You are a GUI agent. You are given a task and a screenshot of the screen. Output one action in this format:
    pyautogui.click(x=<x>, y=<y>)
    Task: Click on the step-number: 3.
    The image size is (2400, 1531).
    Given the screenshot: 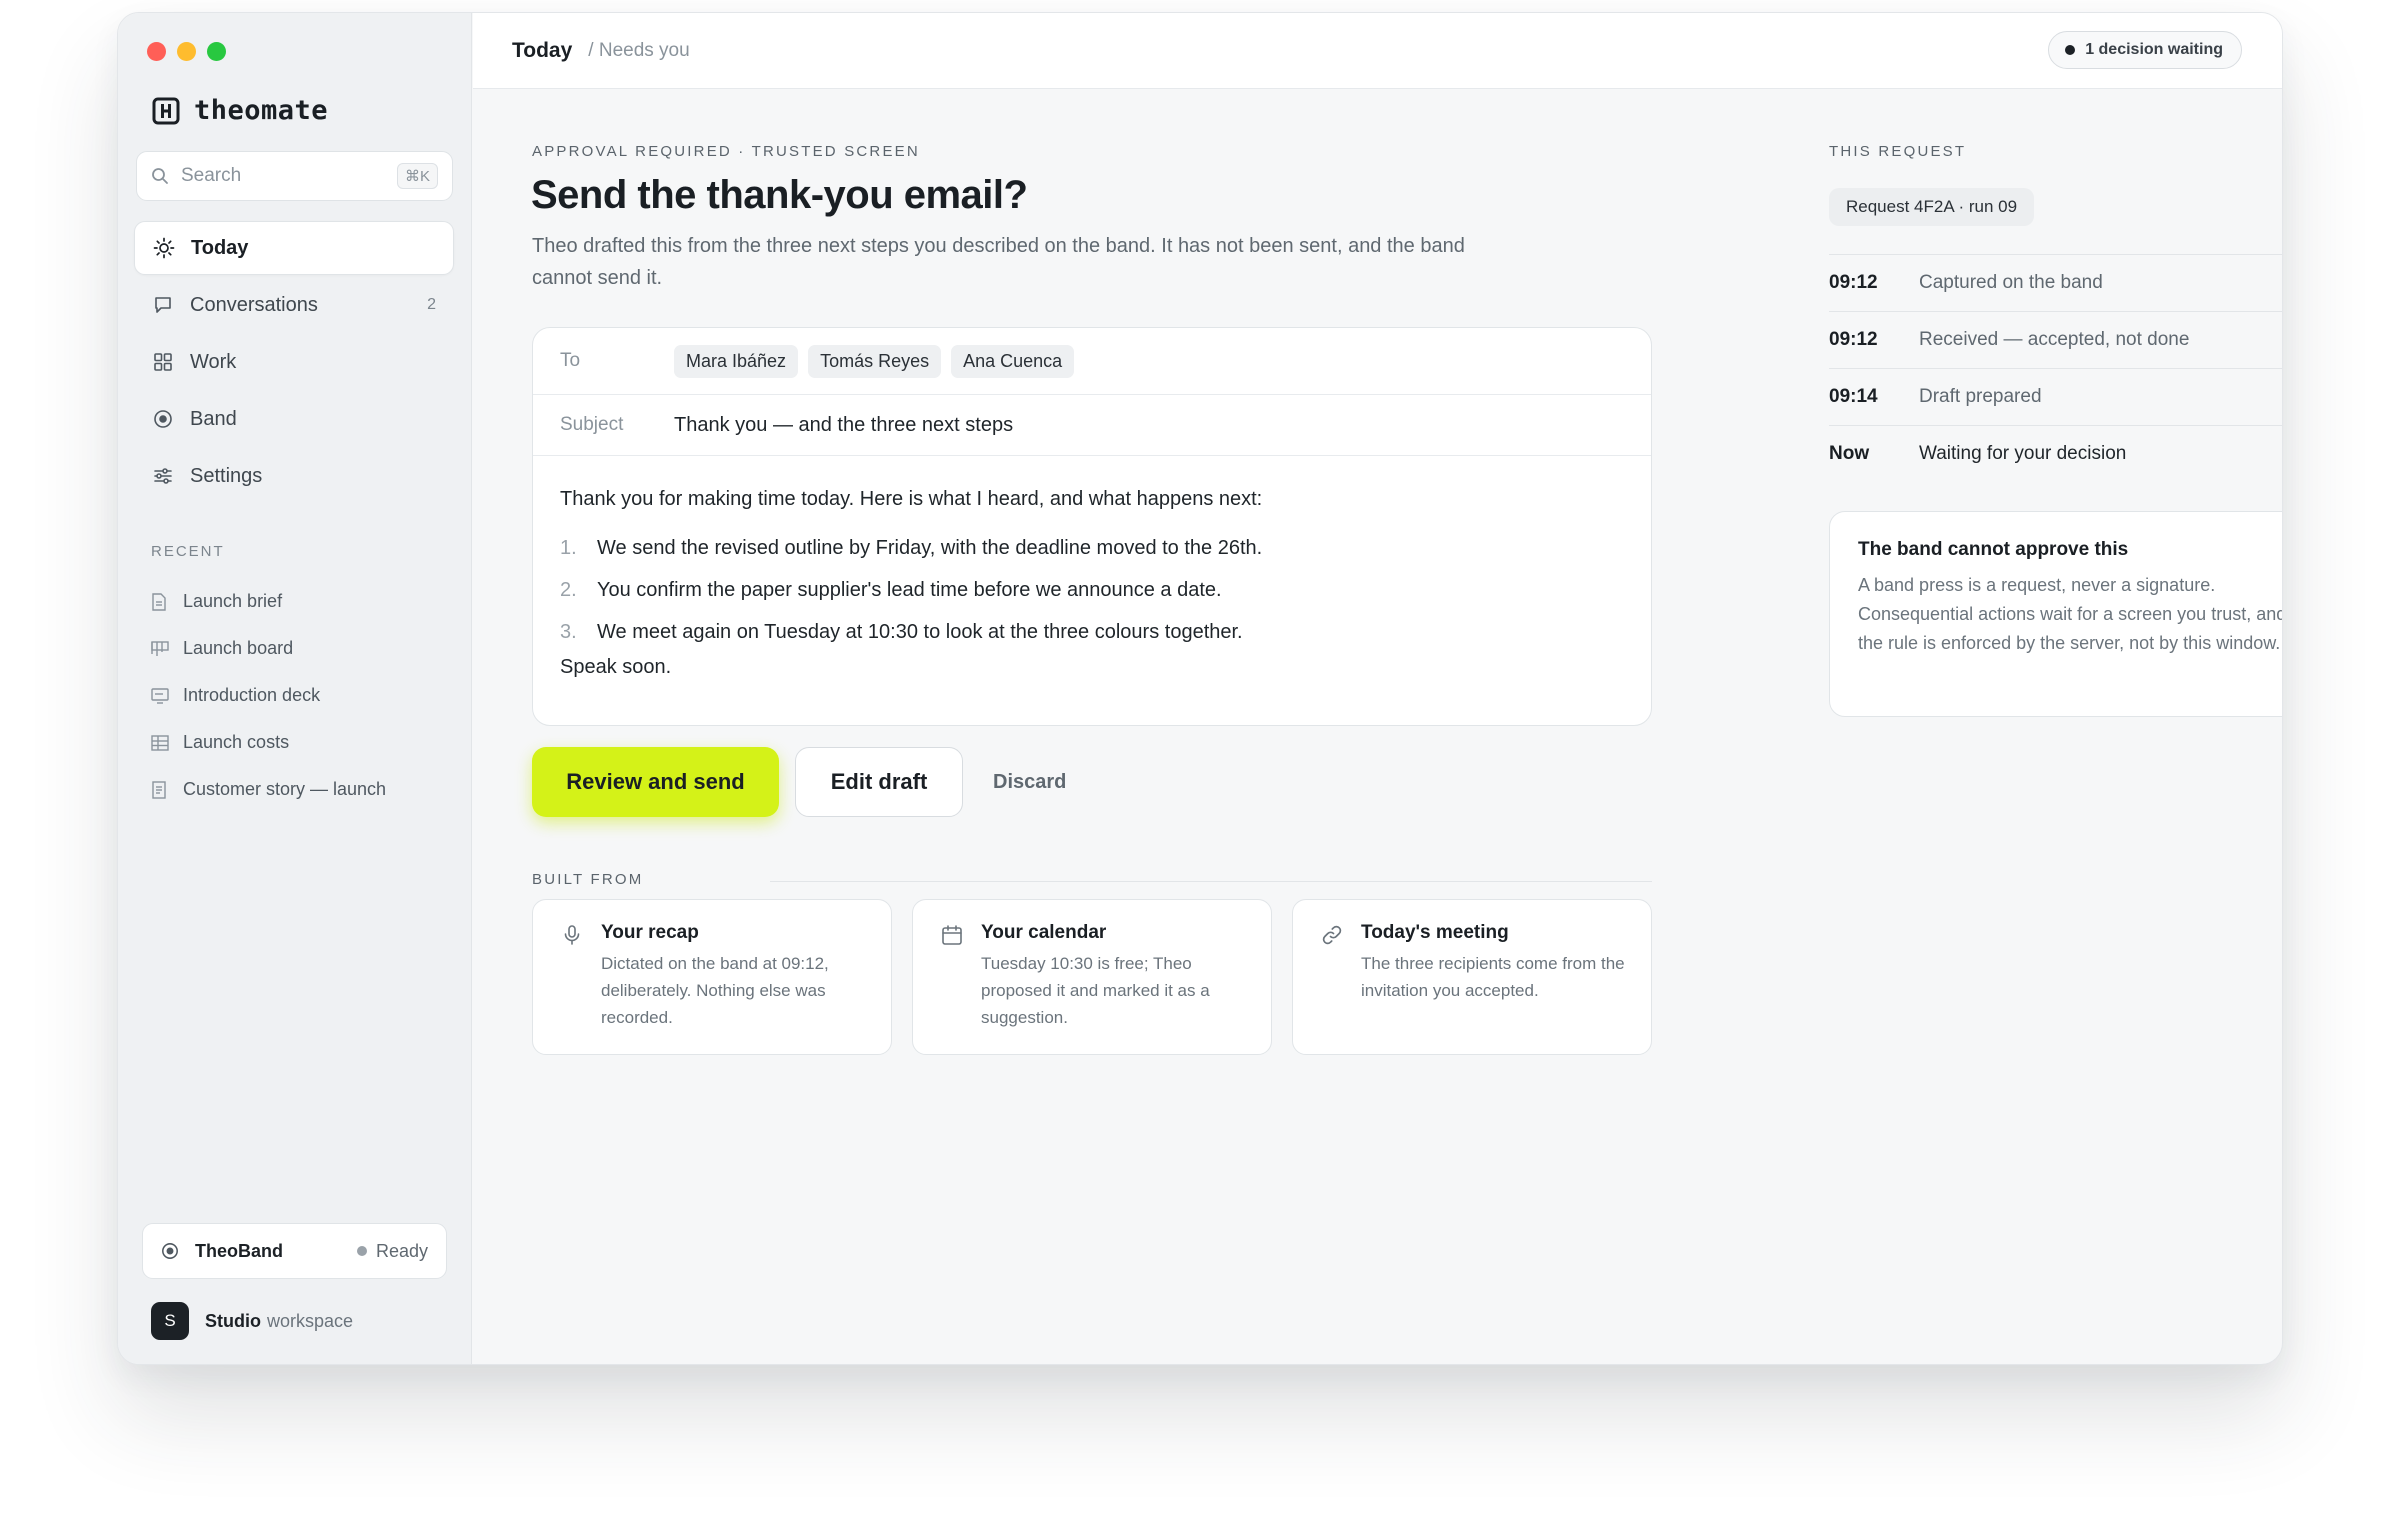 What is the action you would take?
    pyautogui.click(x=568, y=631)
    